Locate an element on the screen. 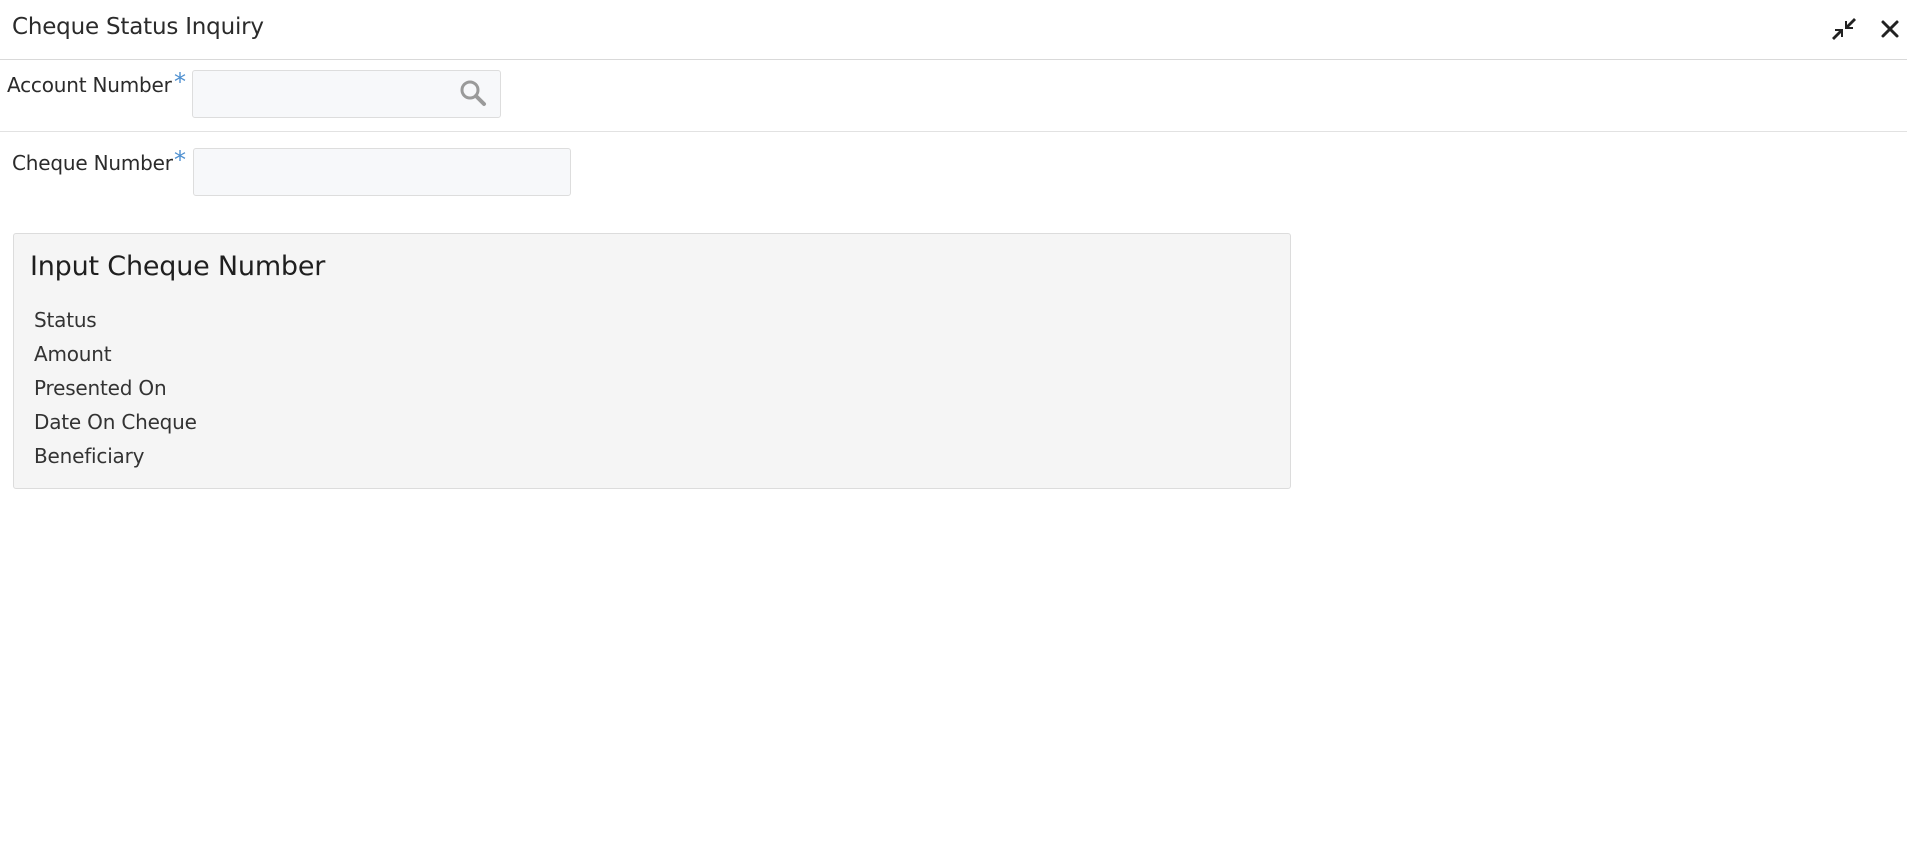  title-bar: Cheque Status Inquiry is located at coordinates (953, 30).